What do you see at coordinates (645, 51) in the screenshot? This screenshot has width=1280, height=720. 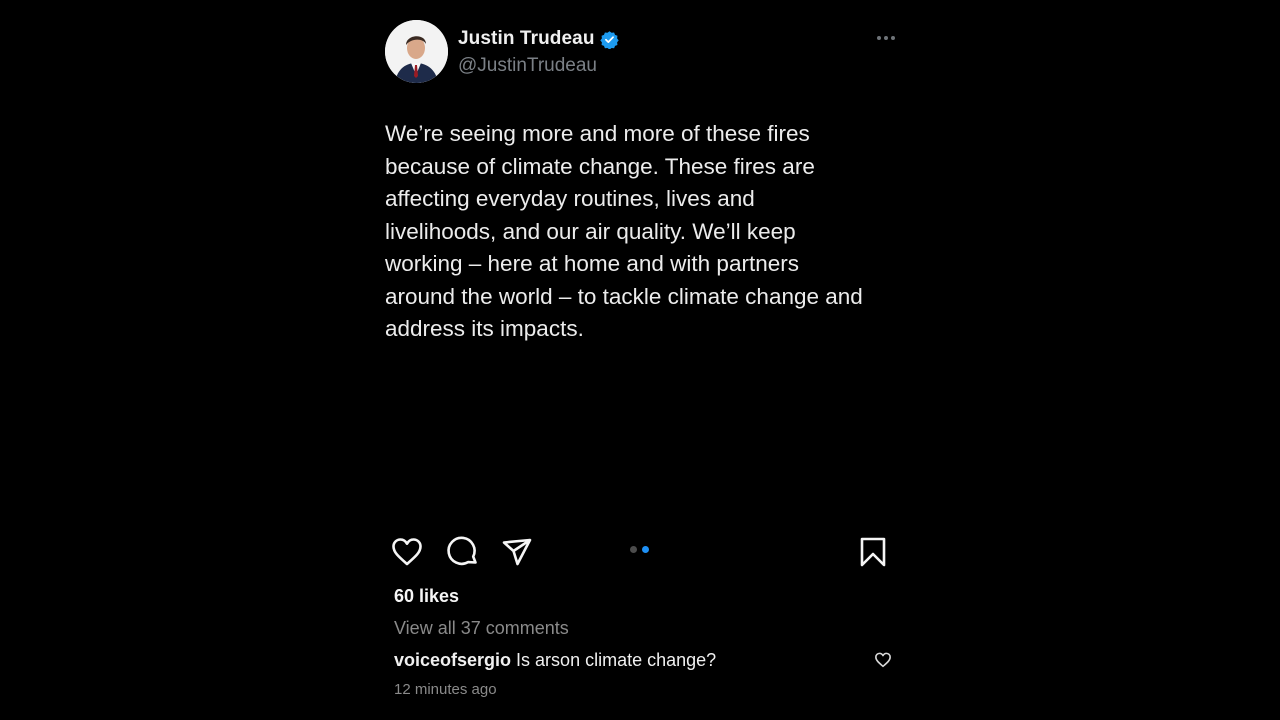 I see `tweet-header: Justin Trudeau @JustinTrudeau` at bounding box center [645, 51].